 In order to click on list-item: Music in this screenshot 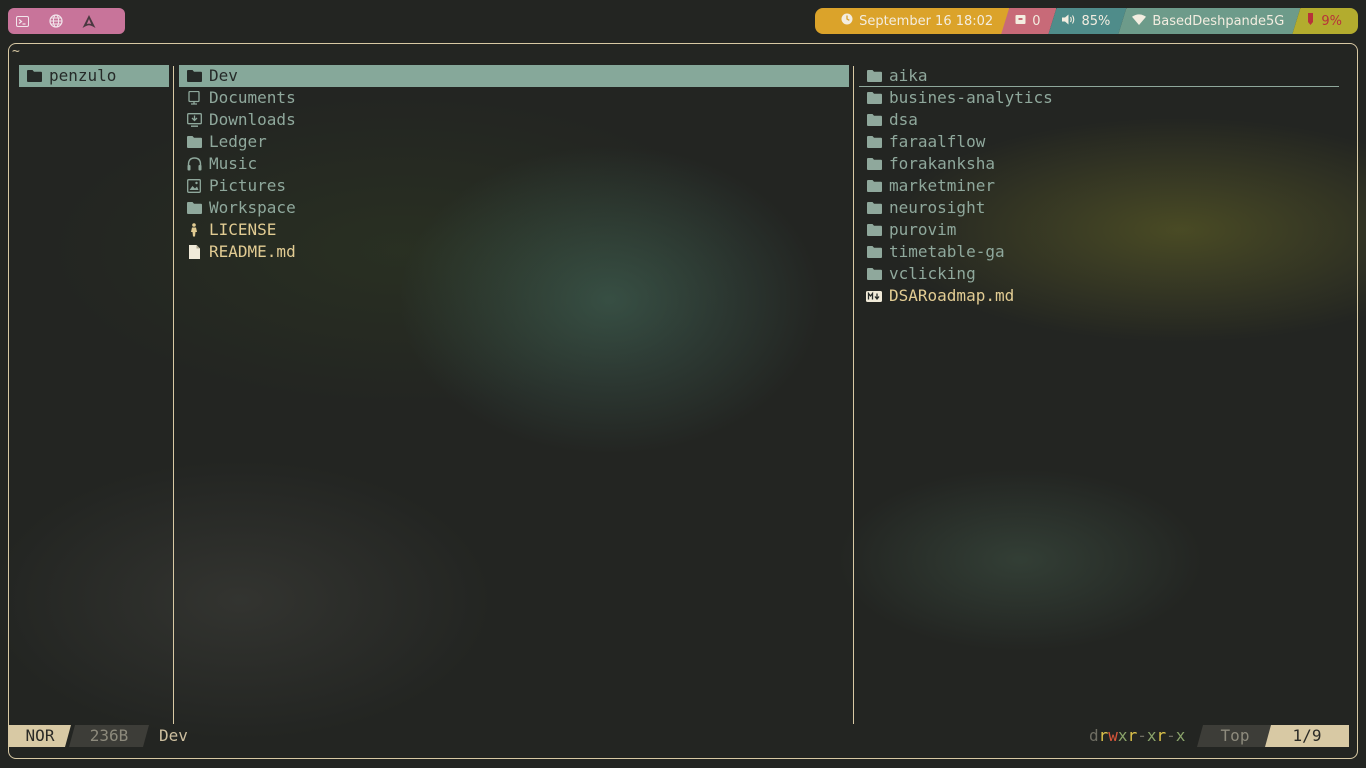, I will do `click(514, 164)`.